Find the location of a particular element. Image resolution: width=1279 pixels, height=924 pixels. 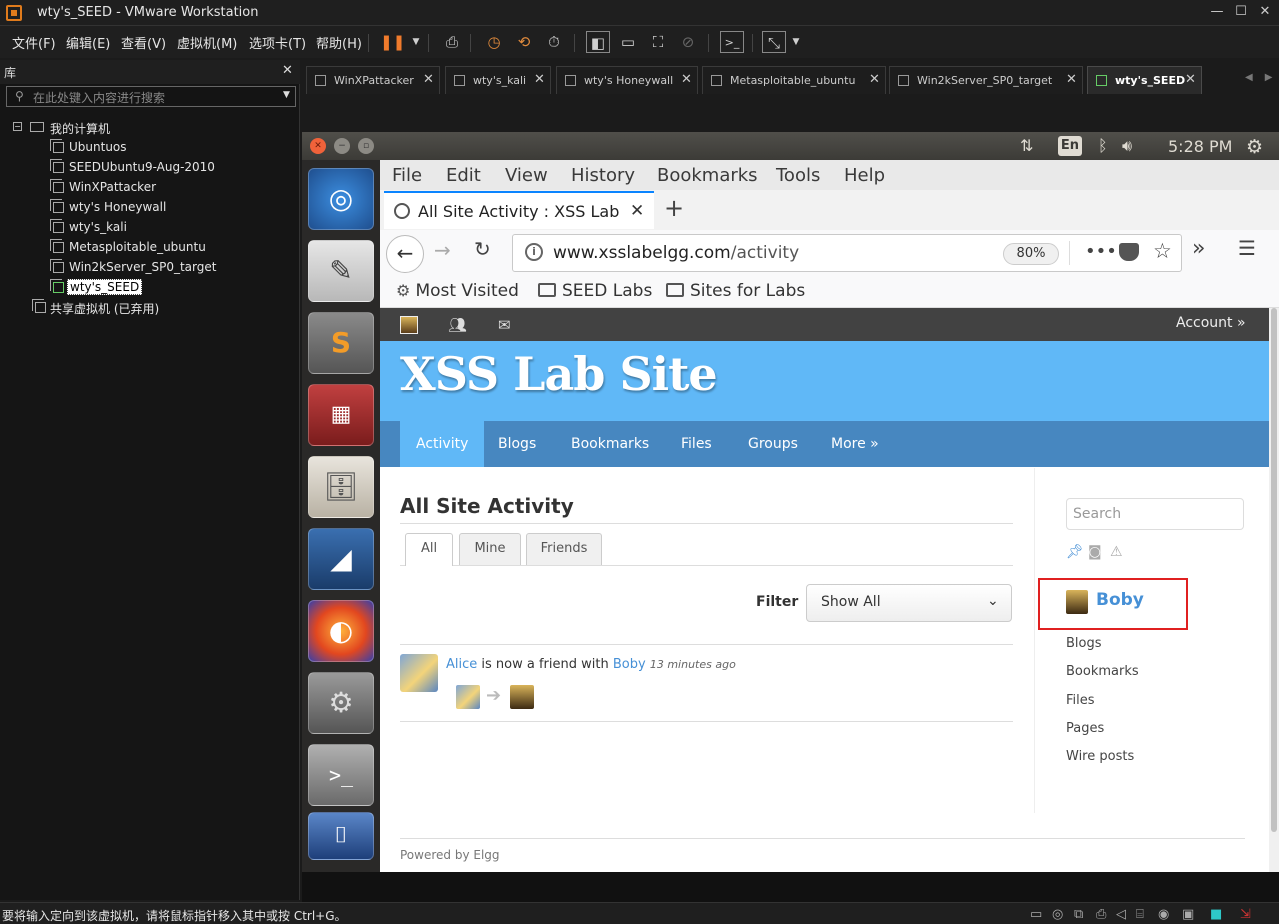

stretch-icon: ⤡ is located at coordinates (774, 42).